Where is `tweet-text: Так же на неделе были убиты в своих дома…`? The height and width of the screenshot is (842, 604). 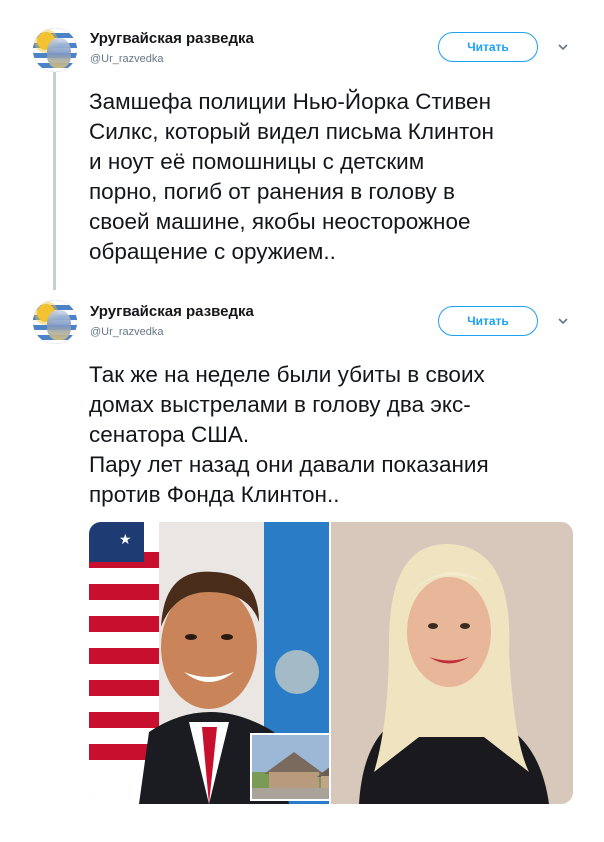 tweet-text: Так же на неделе были убиты в своих дома… is located at coordinates (289, 434).